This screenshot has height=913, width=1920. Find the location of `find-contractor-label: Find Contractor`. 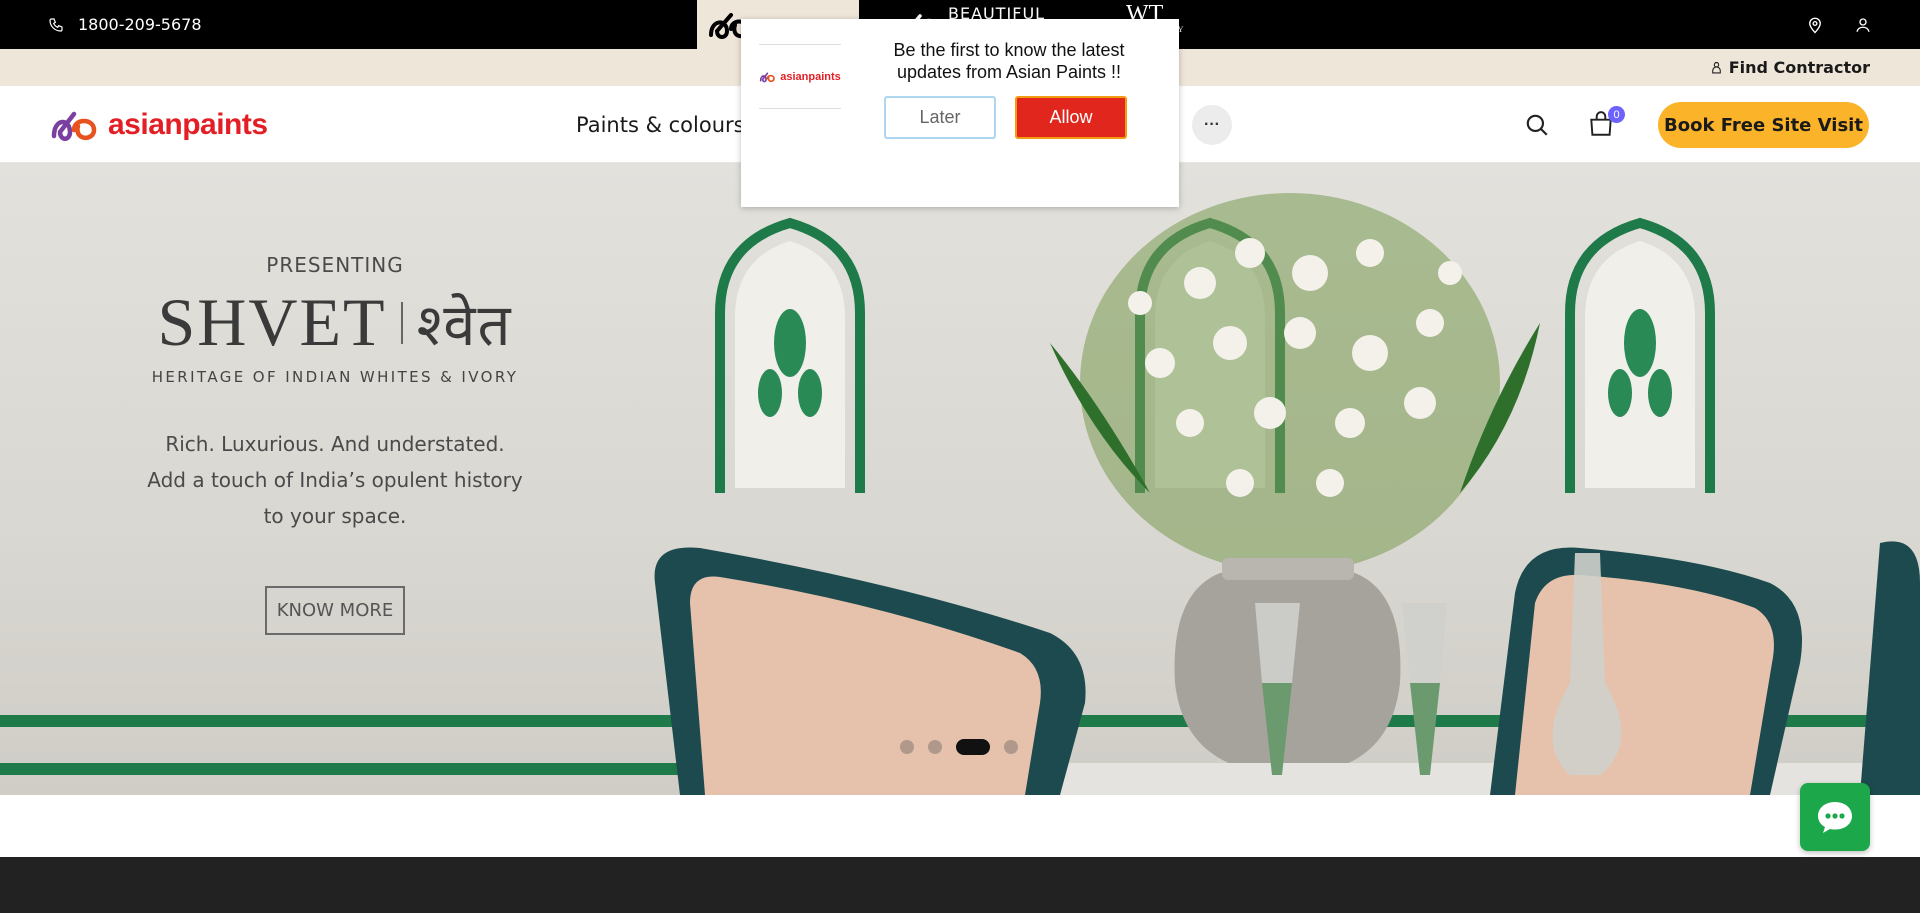

find-contractor-label: Find Contractor is located at coordinates (1799, 67).